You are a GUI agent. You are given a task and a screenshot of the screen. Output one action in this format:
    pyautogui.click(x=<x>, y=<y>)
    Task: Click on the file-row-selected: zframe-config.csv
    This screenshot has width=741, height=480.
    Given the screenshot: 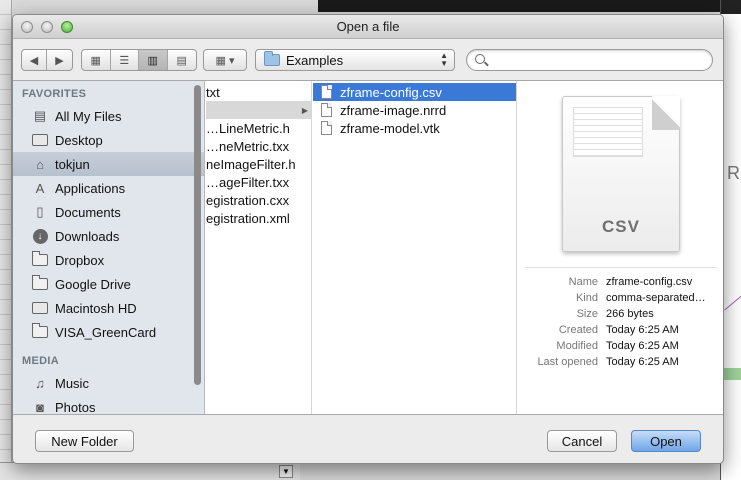 What is the action you would take?
    pyautogui.click(x=414, y=92)
    